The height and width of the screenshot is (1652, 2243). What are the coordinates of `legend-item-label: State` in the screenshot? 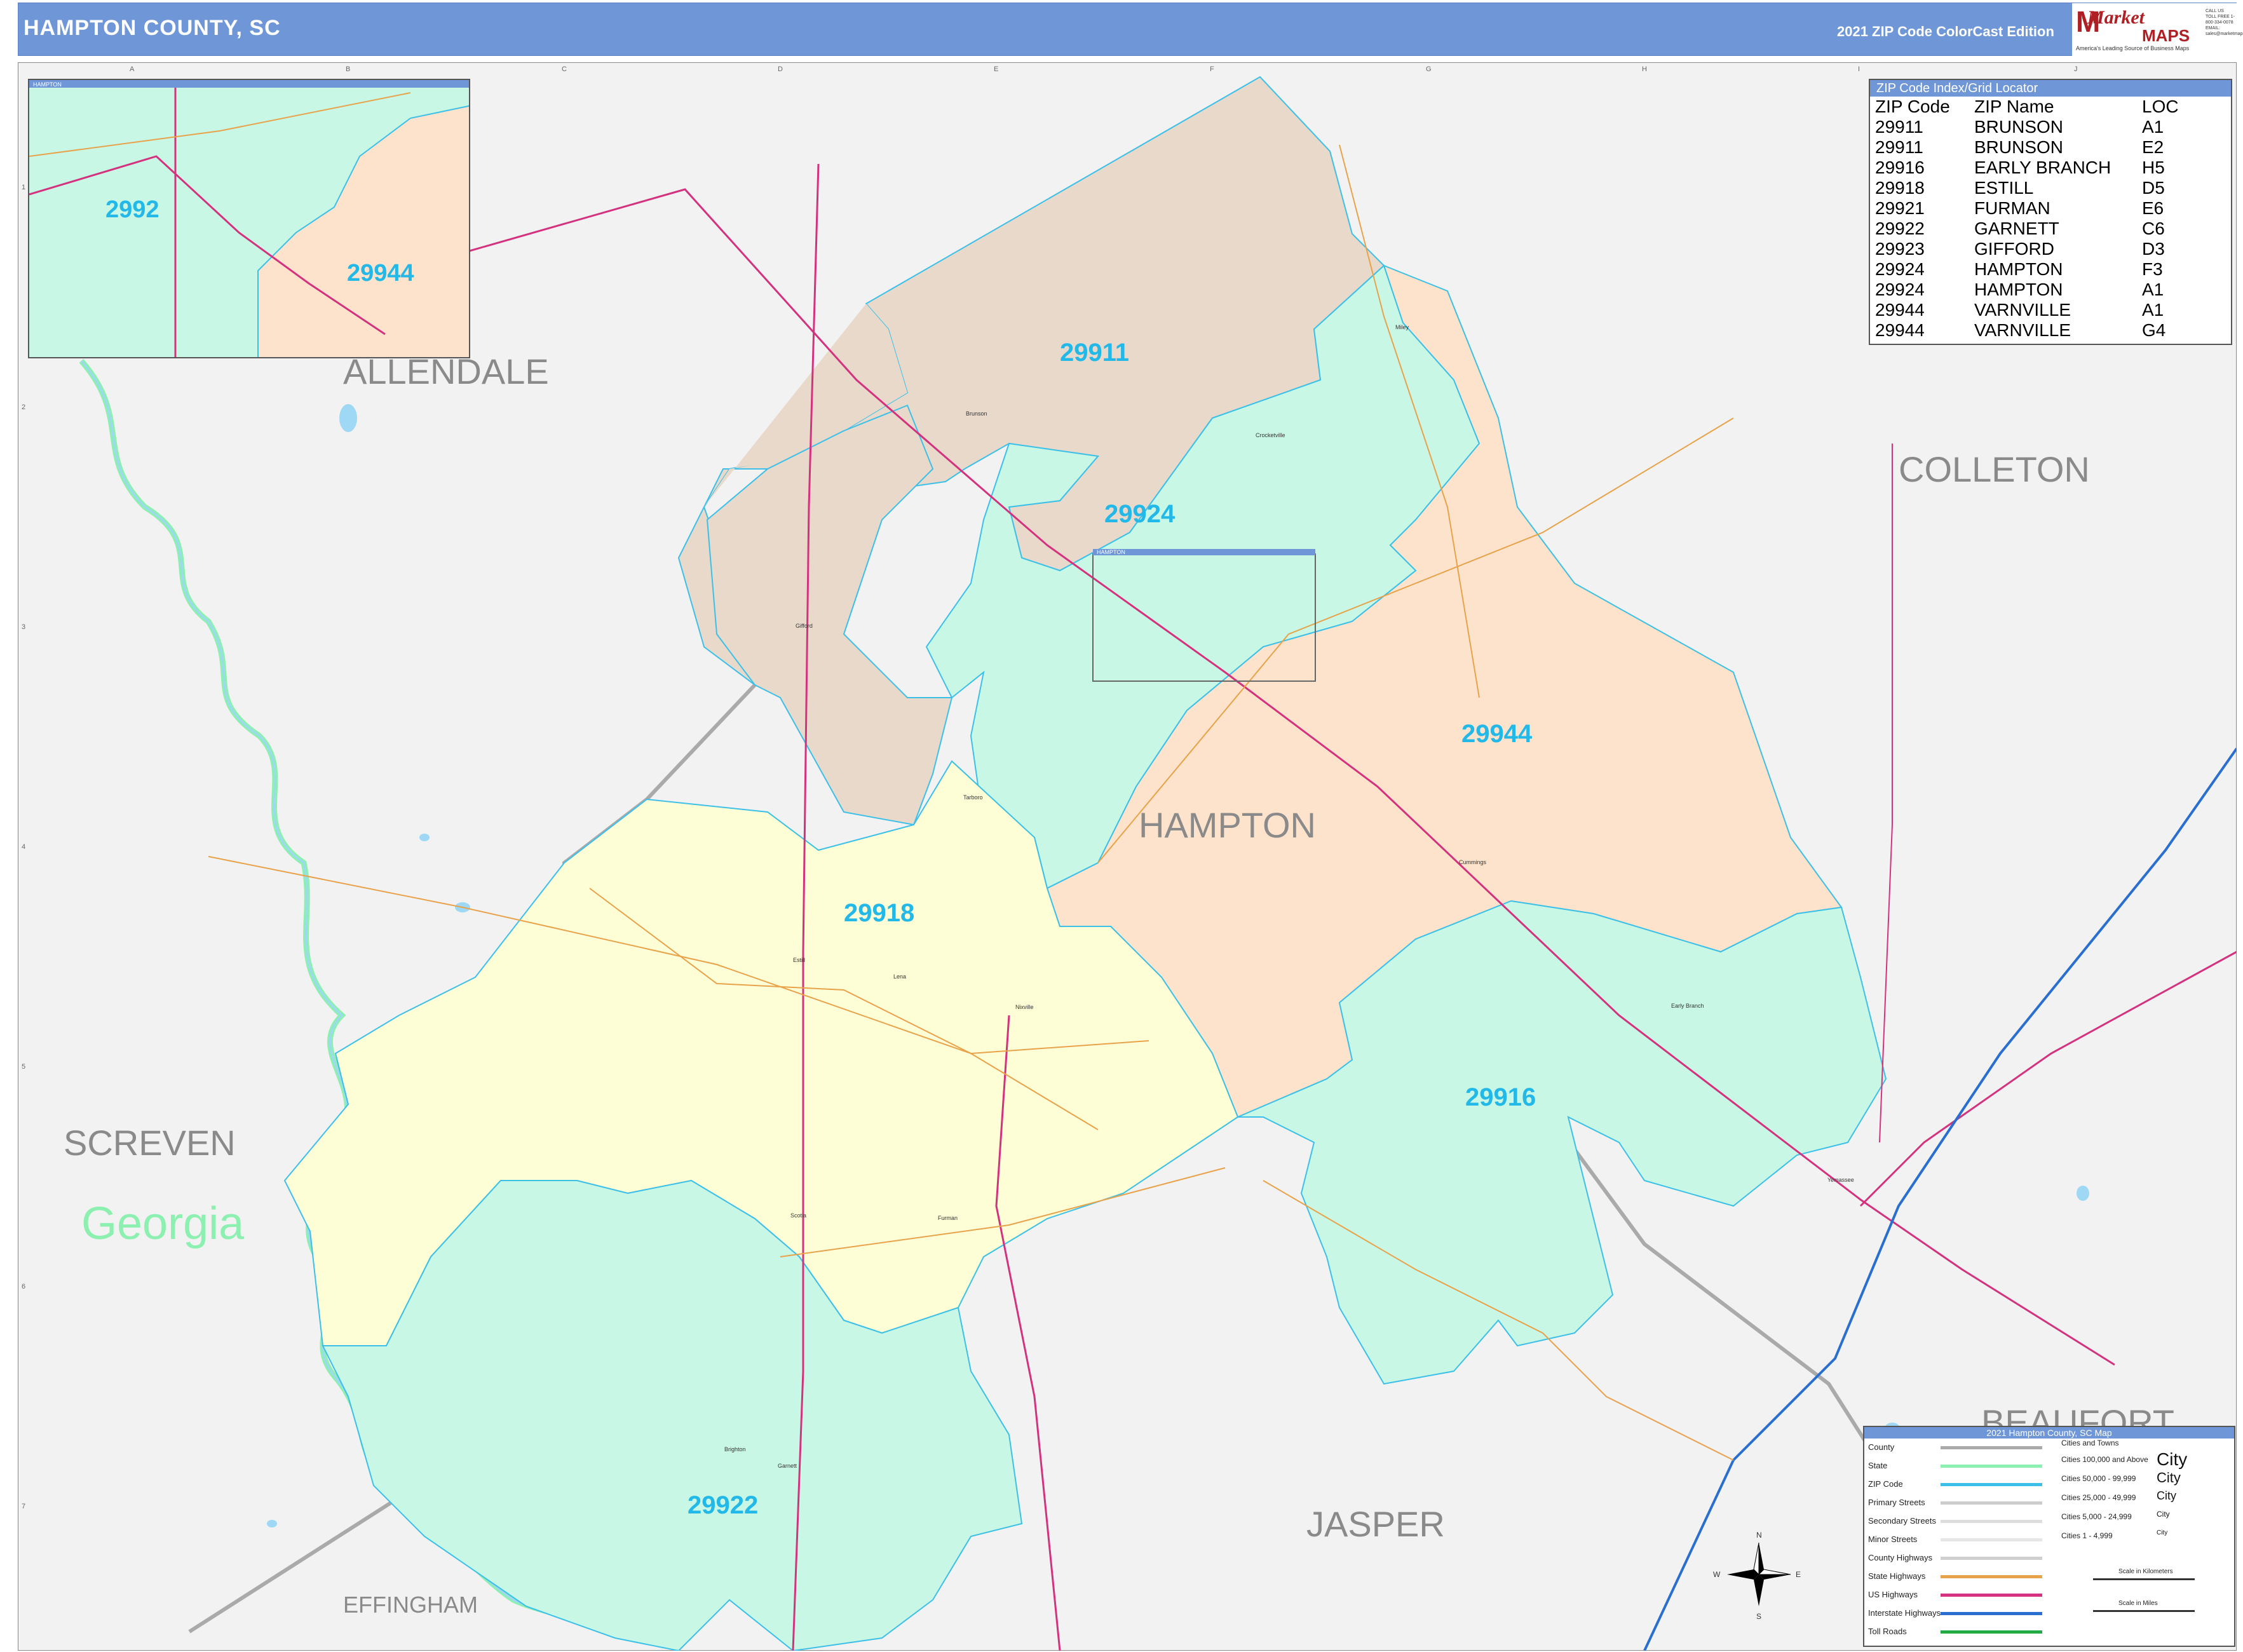 It's located at (1878, 1466).